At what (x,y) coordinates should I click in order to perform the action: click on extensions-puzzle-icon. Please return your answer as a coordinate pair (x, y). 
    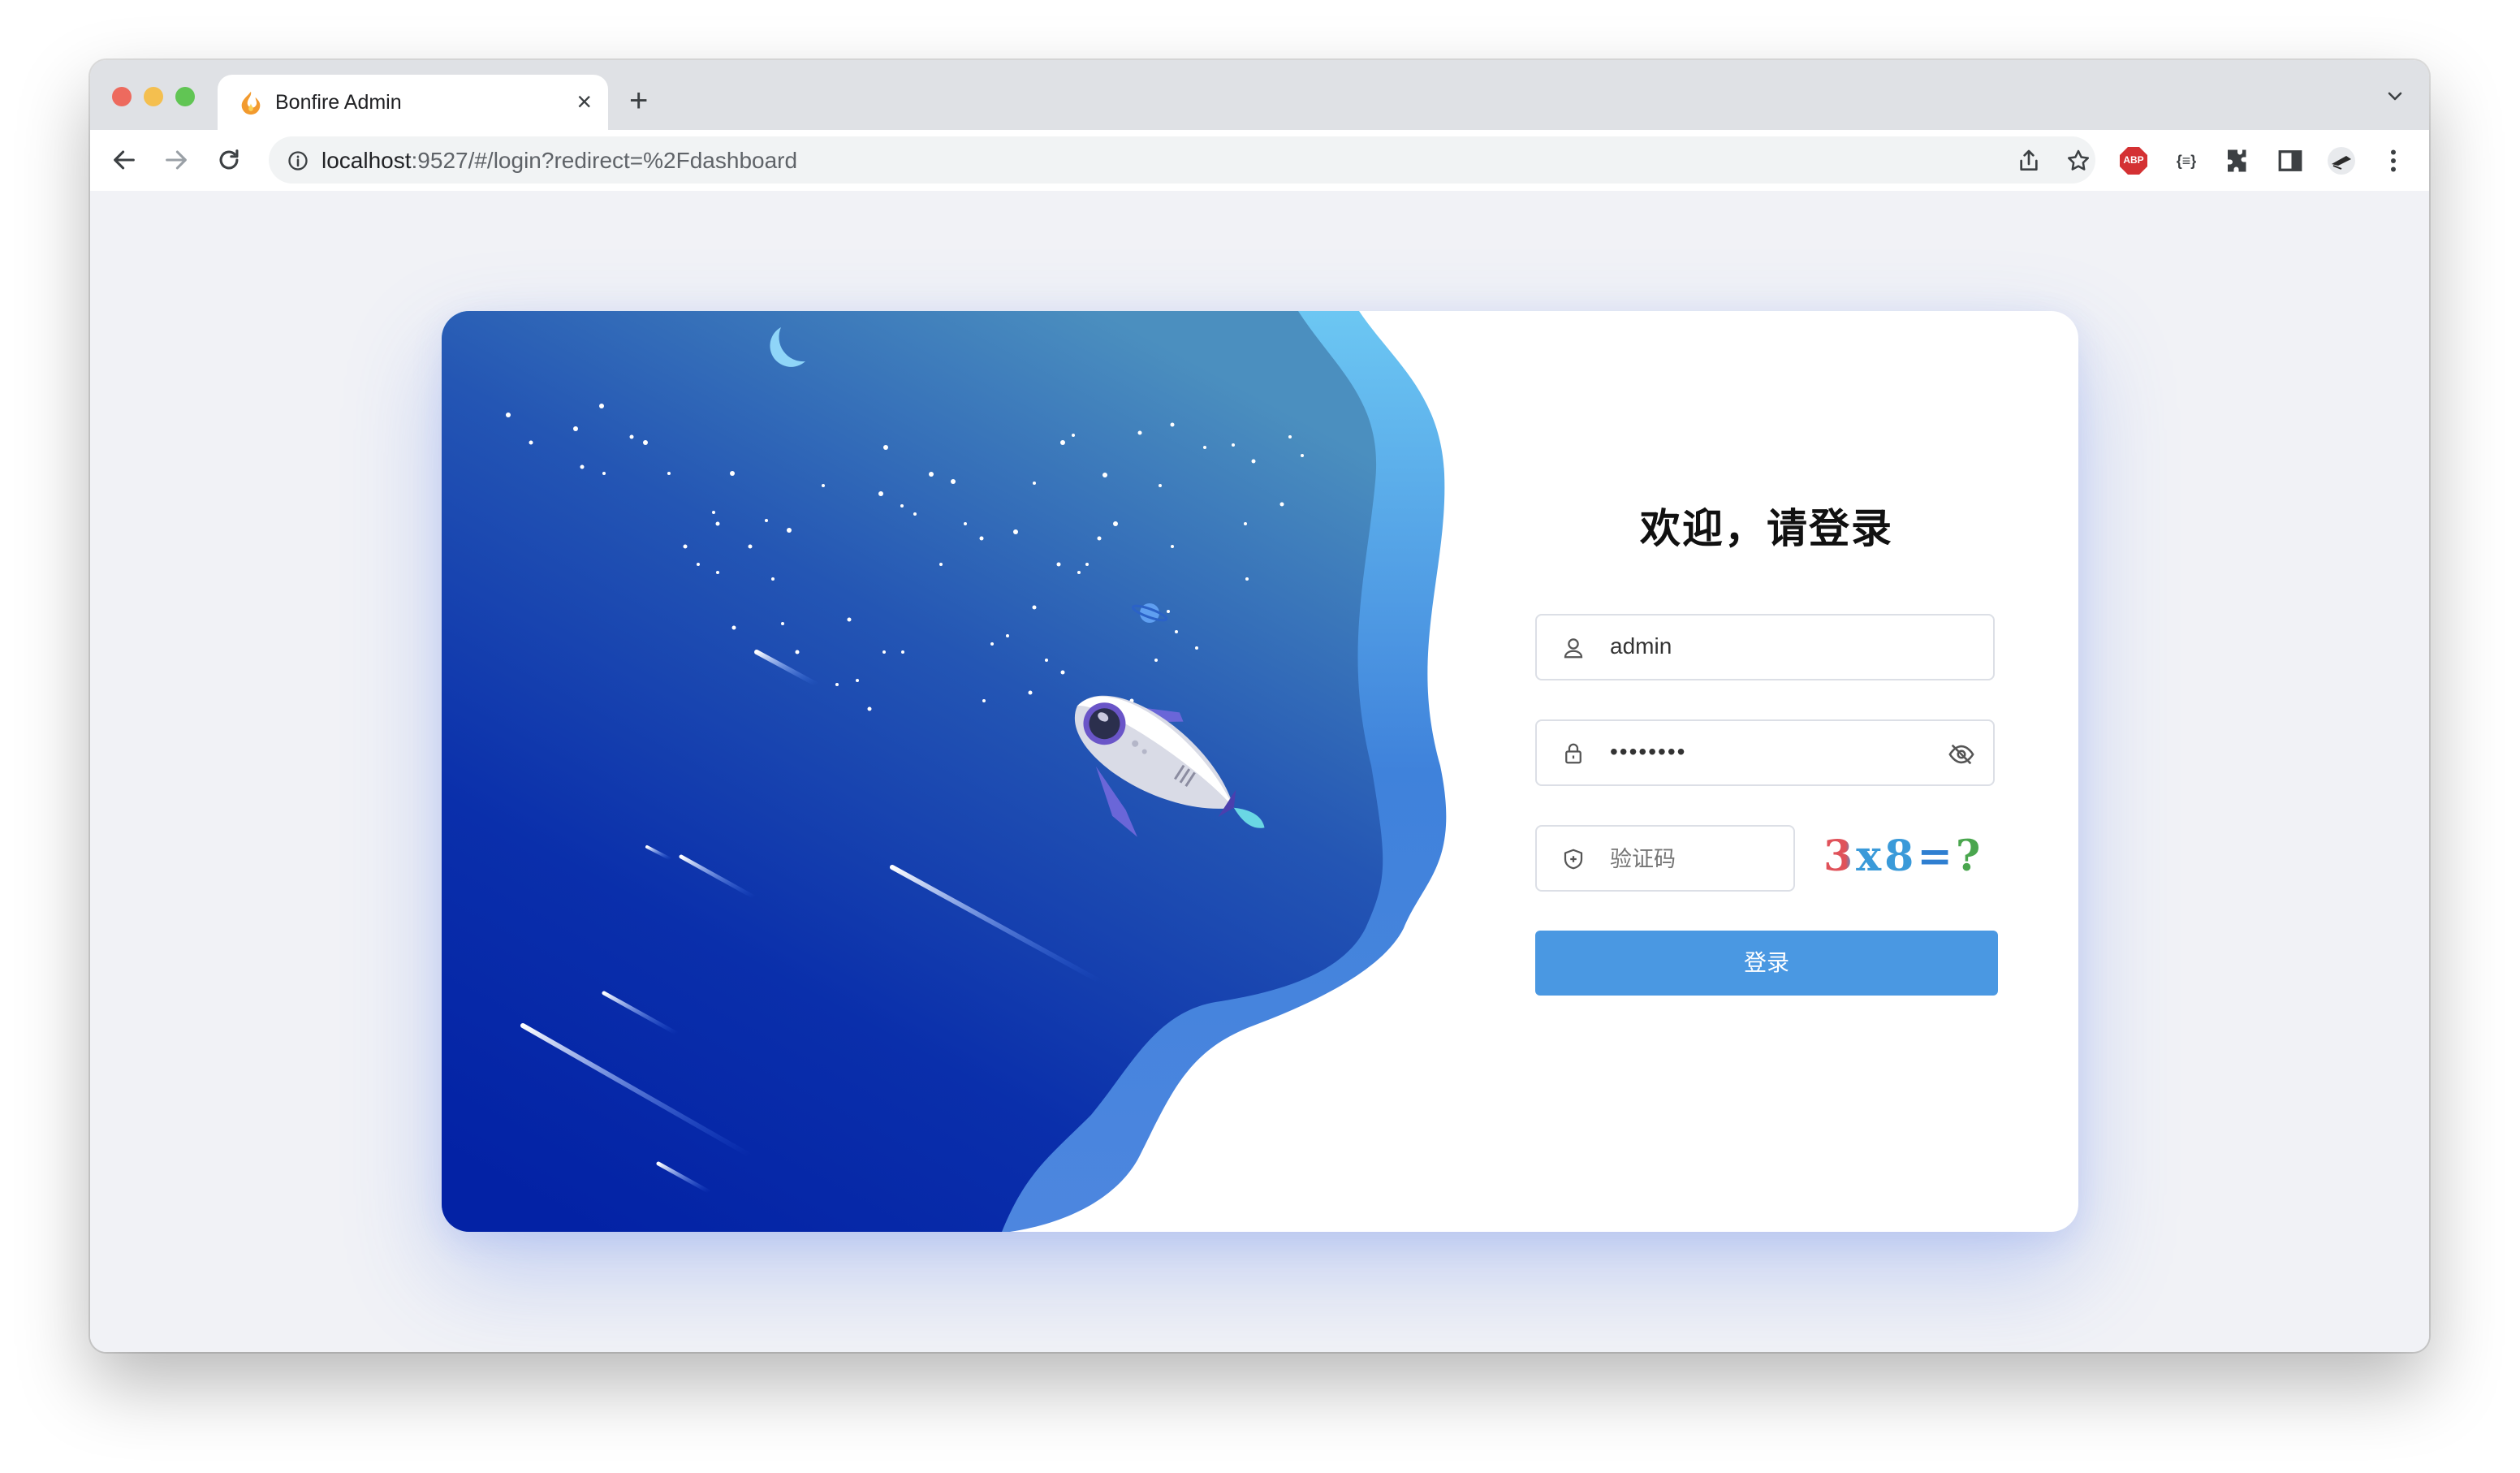
    Looking at the image, I should click on (2237, 160).